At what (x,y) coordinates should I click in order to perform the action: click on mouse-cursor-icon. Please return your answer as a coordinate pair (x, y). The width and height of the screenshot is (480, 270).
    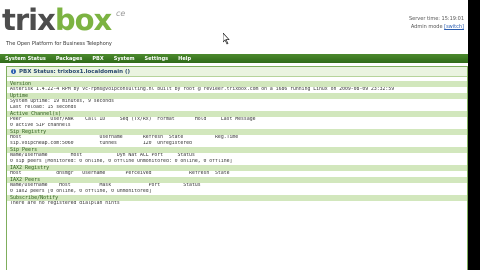
    Looking at the image, I should click on (226, 39).